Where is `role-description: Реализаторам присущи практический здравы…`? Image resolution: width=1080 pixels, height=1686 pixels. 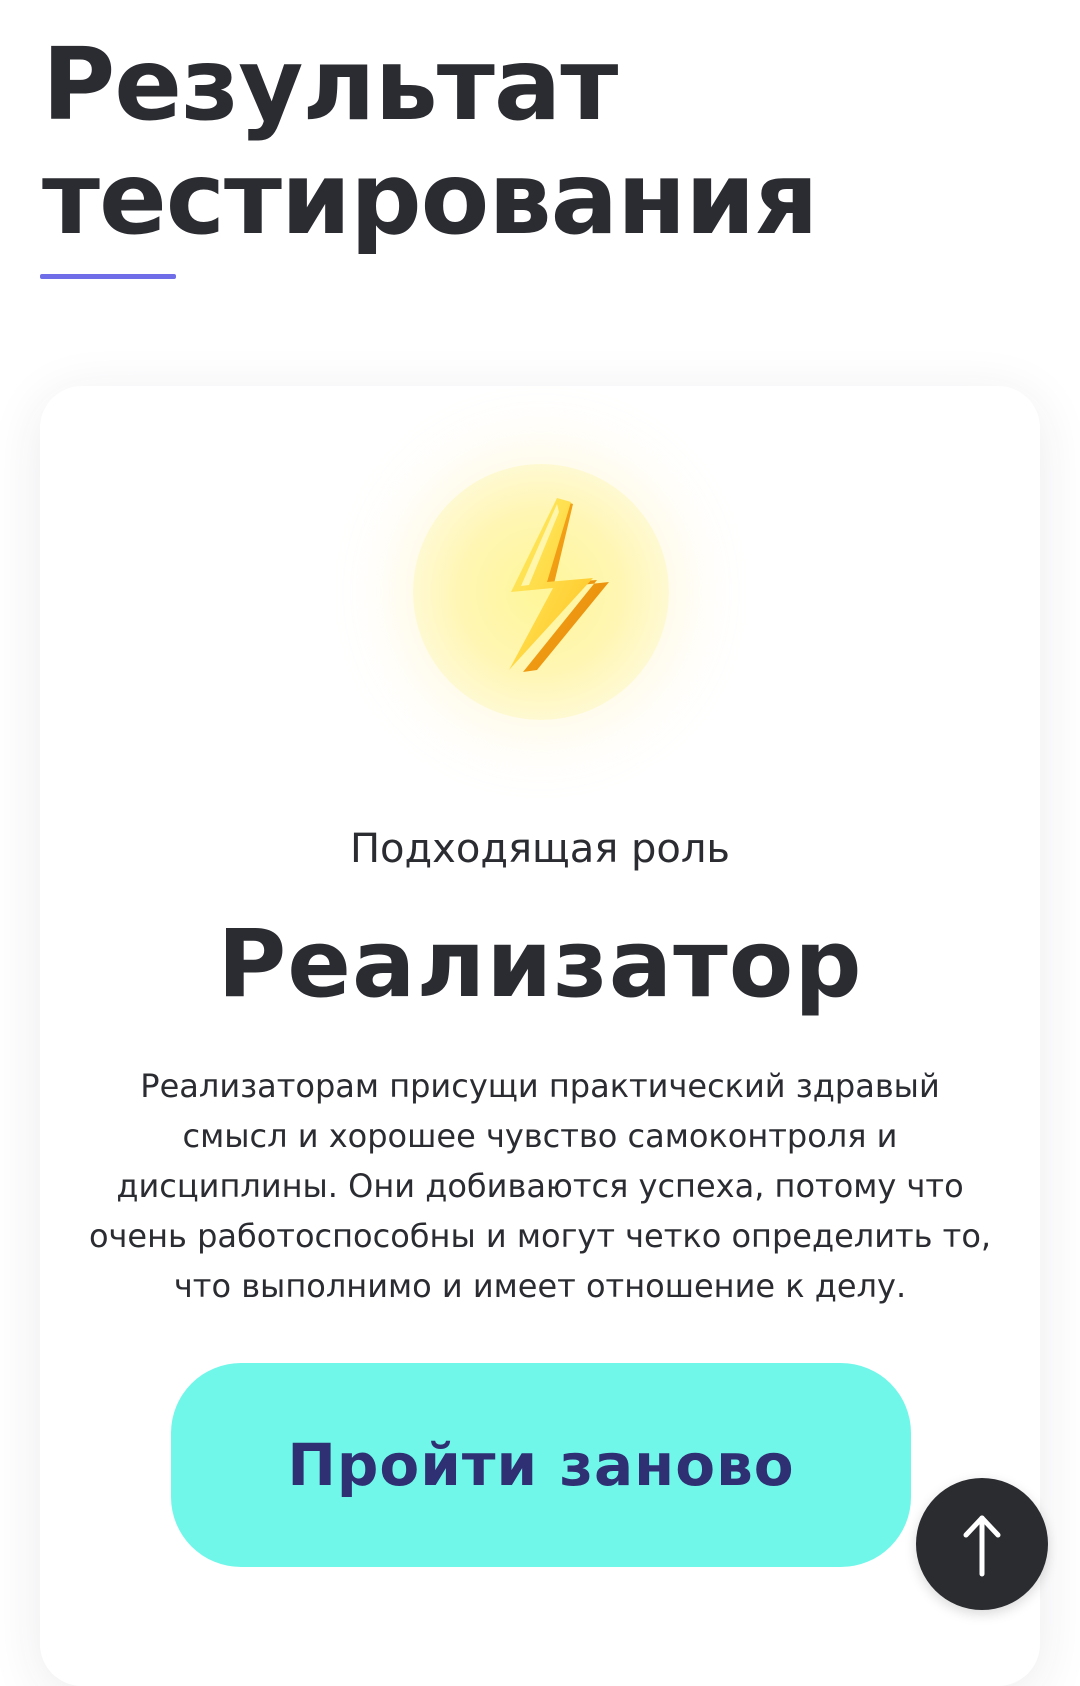
role-description: Реализаторам присущи практический здравы… is located at coordinates (540, 1186).